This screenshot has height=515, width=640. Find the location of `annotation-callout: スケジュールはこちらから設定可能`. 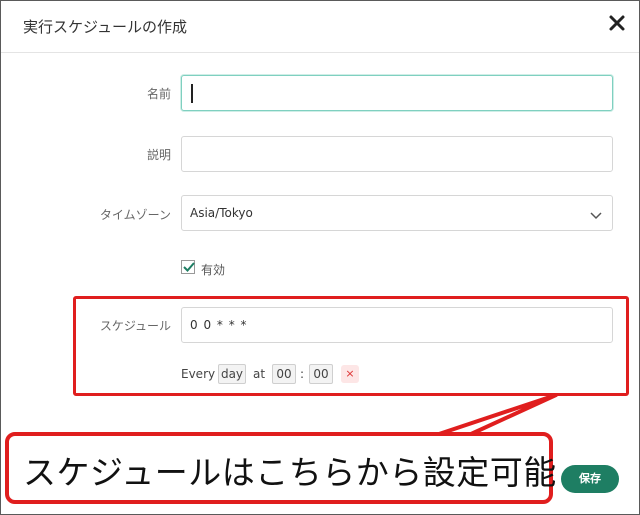

annotation-callout: スケジュールはこちらから設定可能 is located at coordinates (280, 468).